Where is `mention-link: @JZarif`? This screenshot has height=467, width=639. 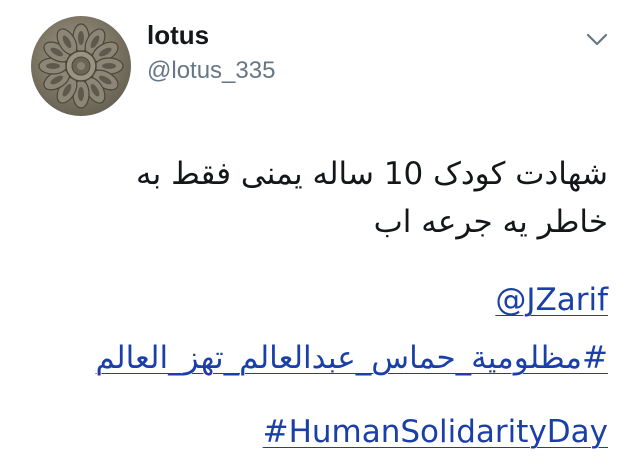 mention-link: @JZarif is located at coordinates (551, 300).